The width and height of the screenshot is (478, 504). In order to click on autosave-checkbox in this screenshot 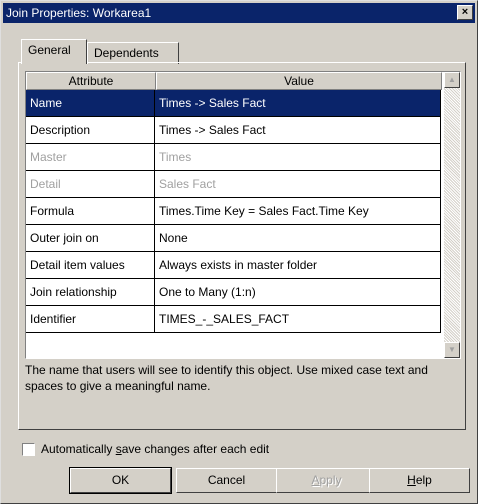, I will do `click(28, 449)`.